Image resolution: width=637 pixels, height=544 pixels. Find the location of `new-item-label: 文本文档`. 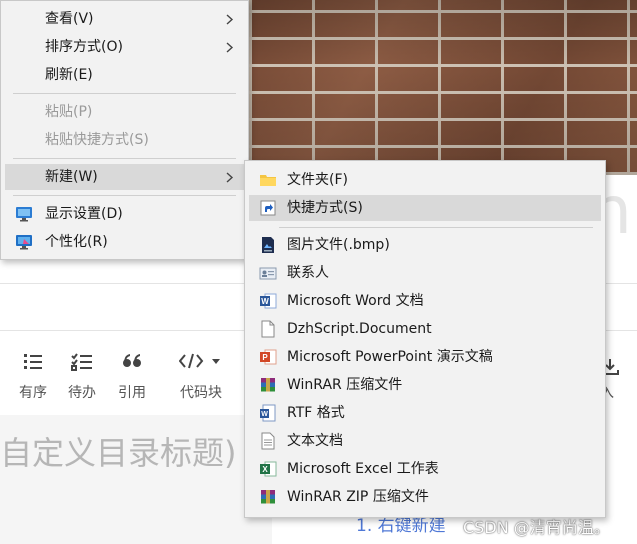

new-item-label: 文本文档 is located at coordinates (315, 441).